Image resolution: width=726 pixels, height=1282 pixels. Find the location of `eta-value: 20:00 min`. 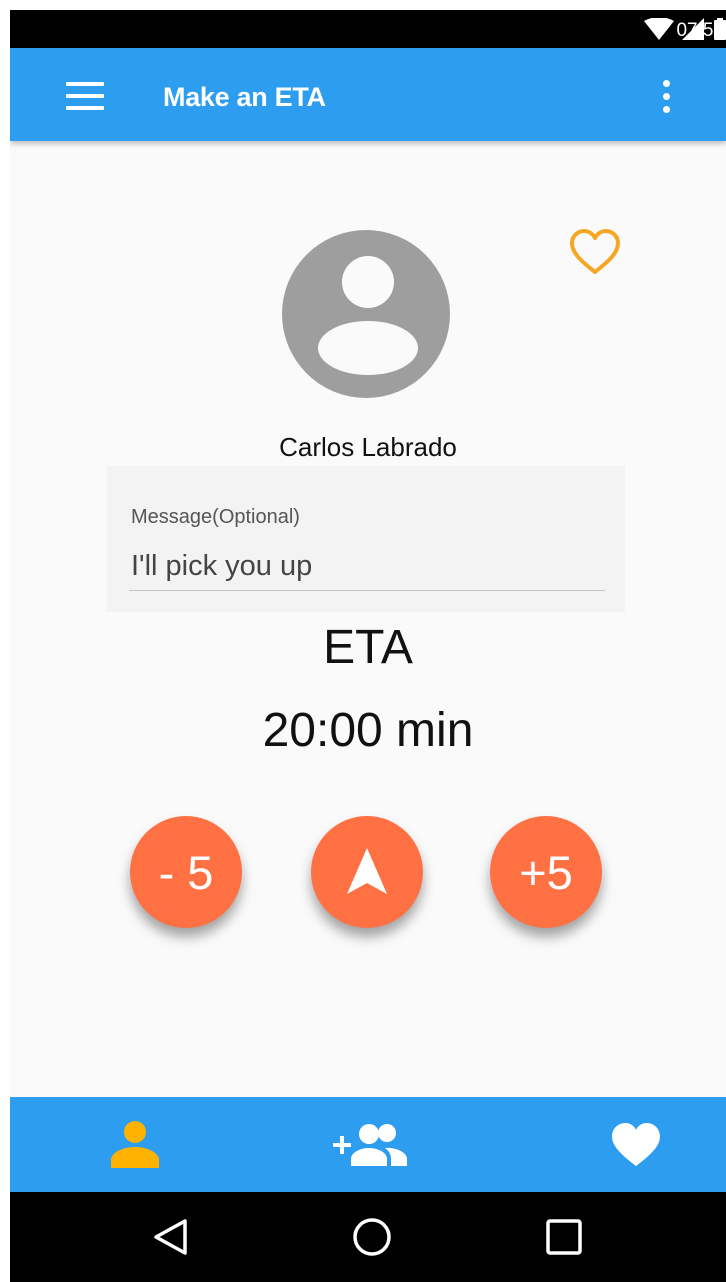

eta-value: 20:00 min is located at coordinates (368, 730).